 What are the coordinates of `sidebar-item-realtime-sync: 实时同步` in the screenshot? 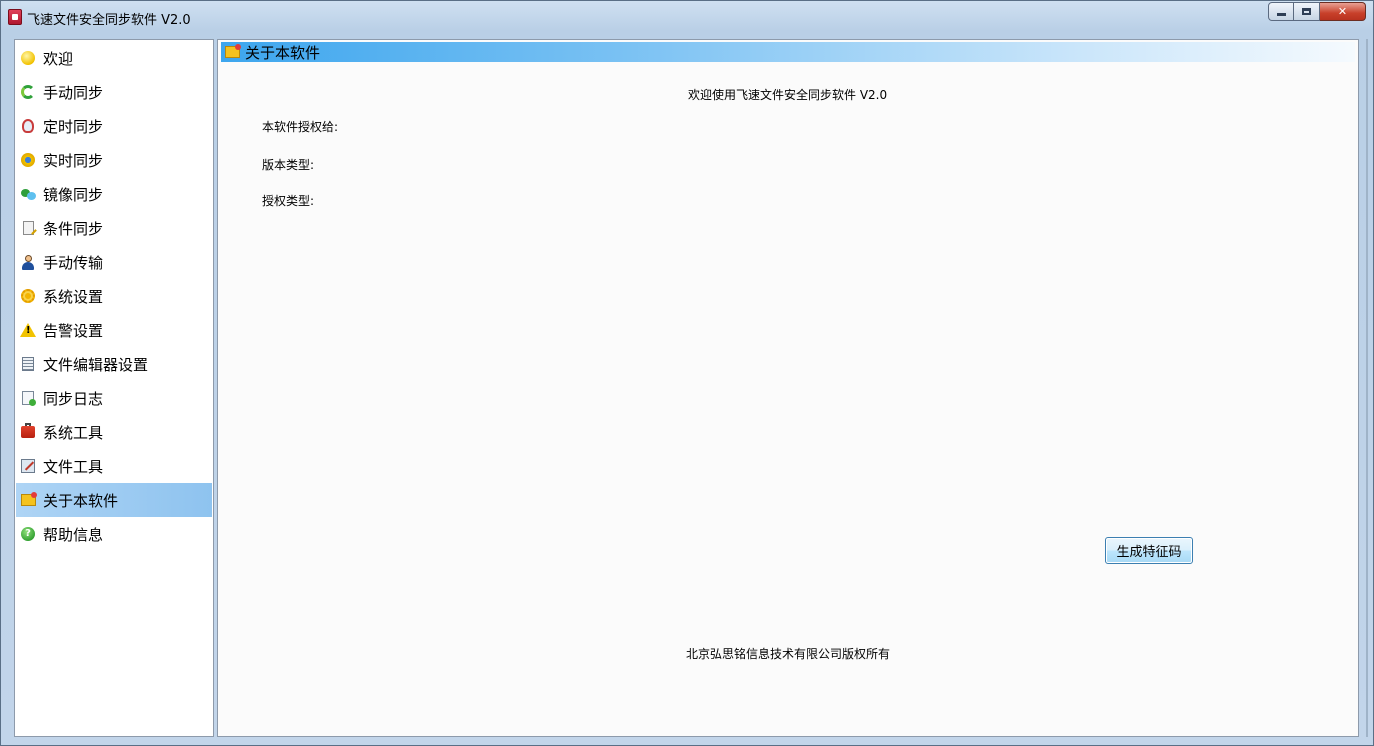 It's located at (114, 160).